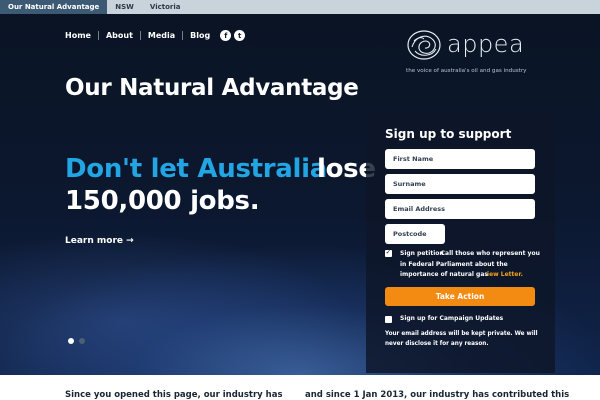 Image resolution: width=600 pixels, height=400 pixels. Describe the element at coordinates (212, 88) in the screenshot. I see `page-title: Our Natural Advantage` at that location.